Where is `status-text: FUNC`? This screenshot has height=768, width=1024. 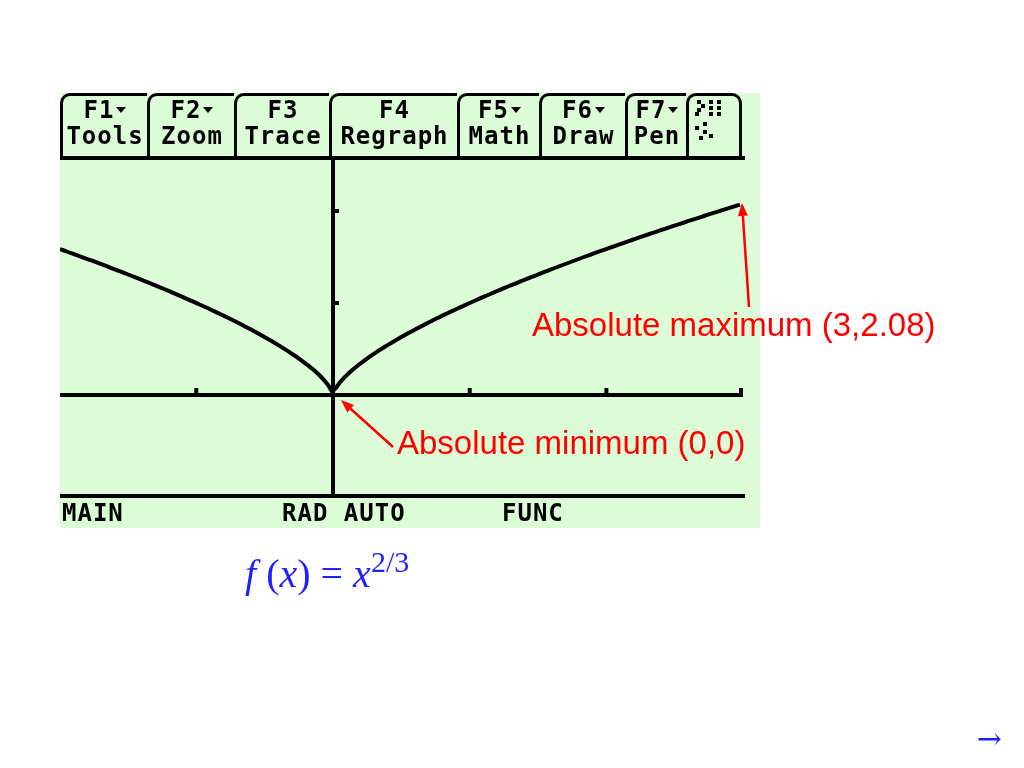
status-text: FUNC is located at coordinates (533, 513).